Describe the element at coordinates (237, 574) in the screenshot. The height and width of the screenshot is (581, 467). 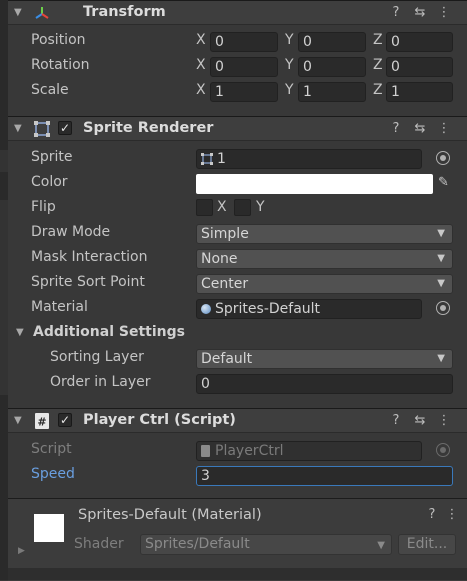
I see `bottom-bar` at that location.